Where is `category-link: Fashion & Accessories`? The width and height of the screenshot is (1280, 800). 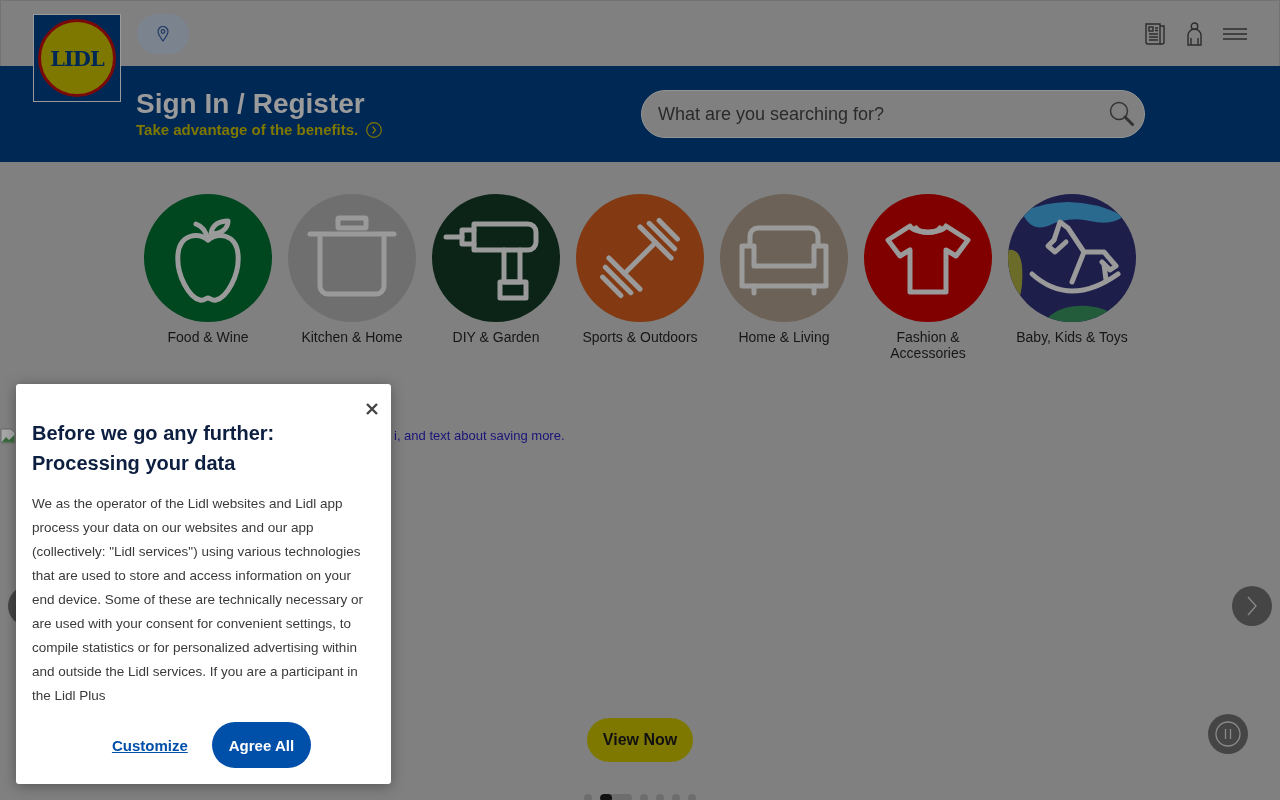 category-link: Fashion & Accessories is located at coordinates (928, 277).